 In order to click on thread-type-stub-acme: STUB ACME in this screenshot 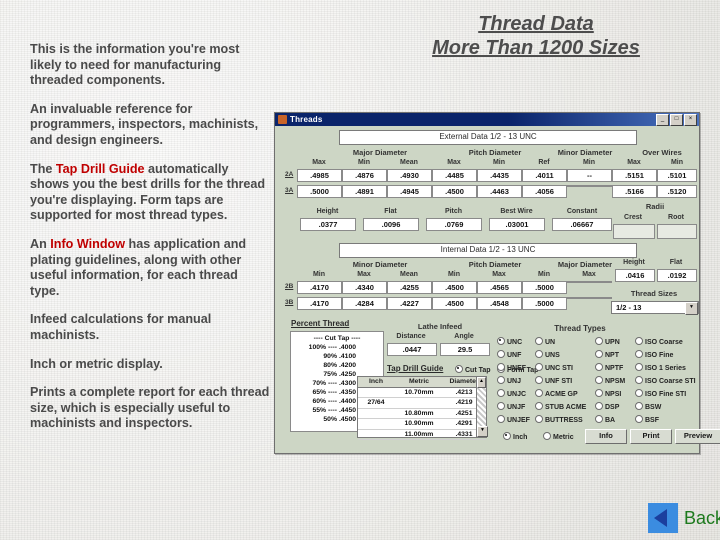, I will do `click(560, 406)`.